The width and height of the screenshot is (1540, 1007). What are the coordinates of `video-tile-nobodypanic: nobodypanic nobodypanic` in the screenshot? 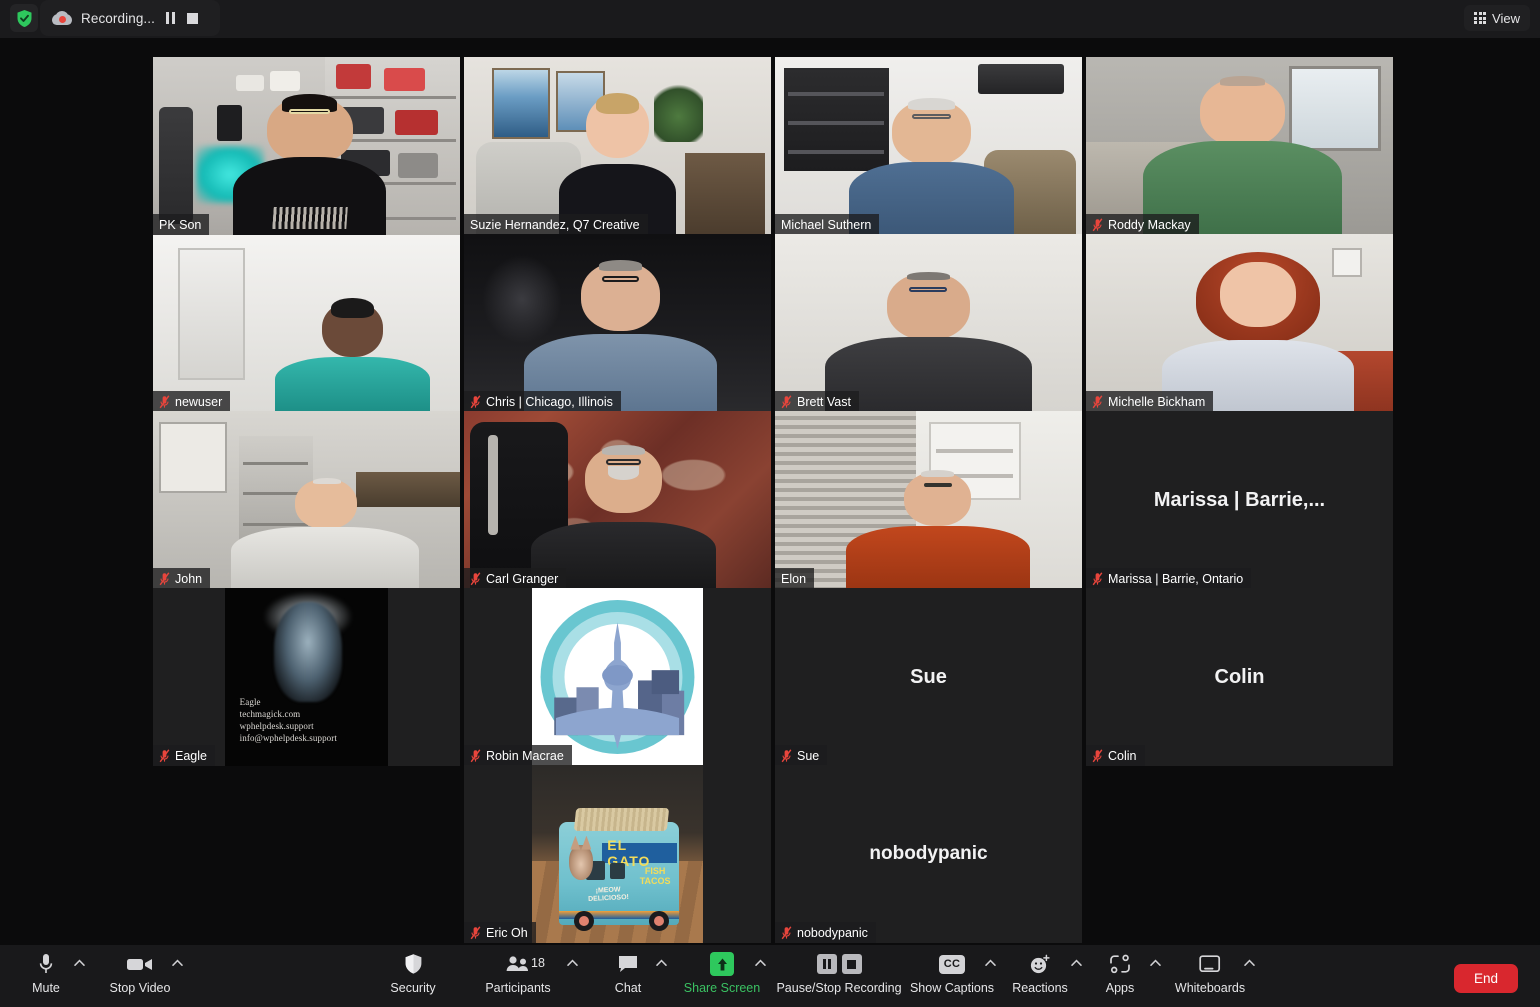 It's located at (928, 854).